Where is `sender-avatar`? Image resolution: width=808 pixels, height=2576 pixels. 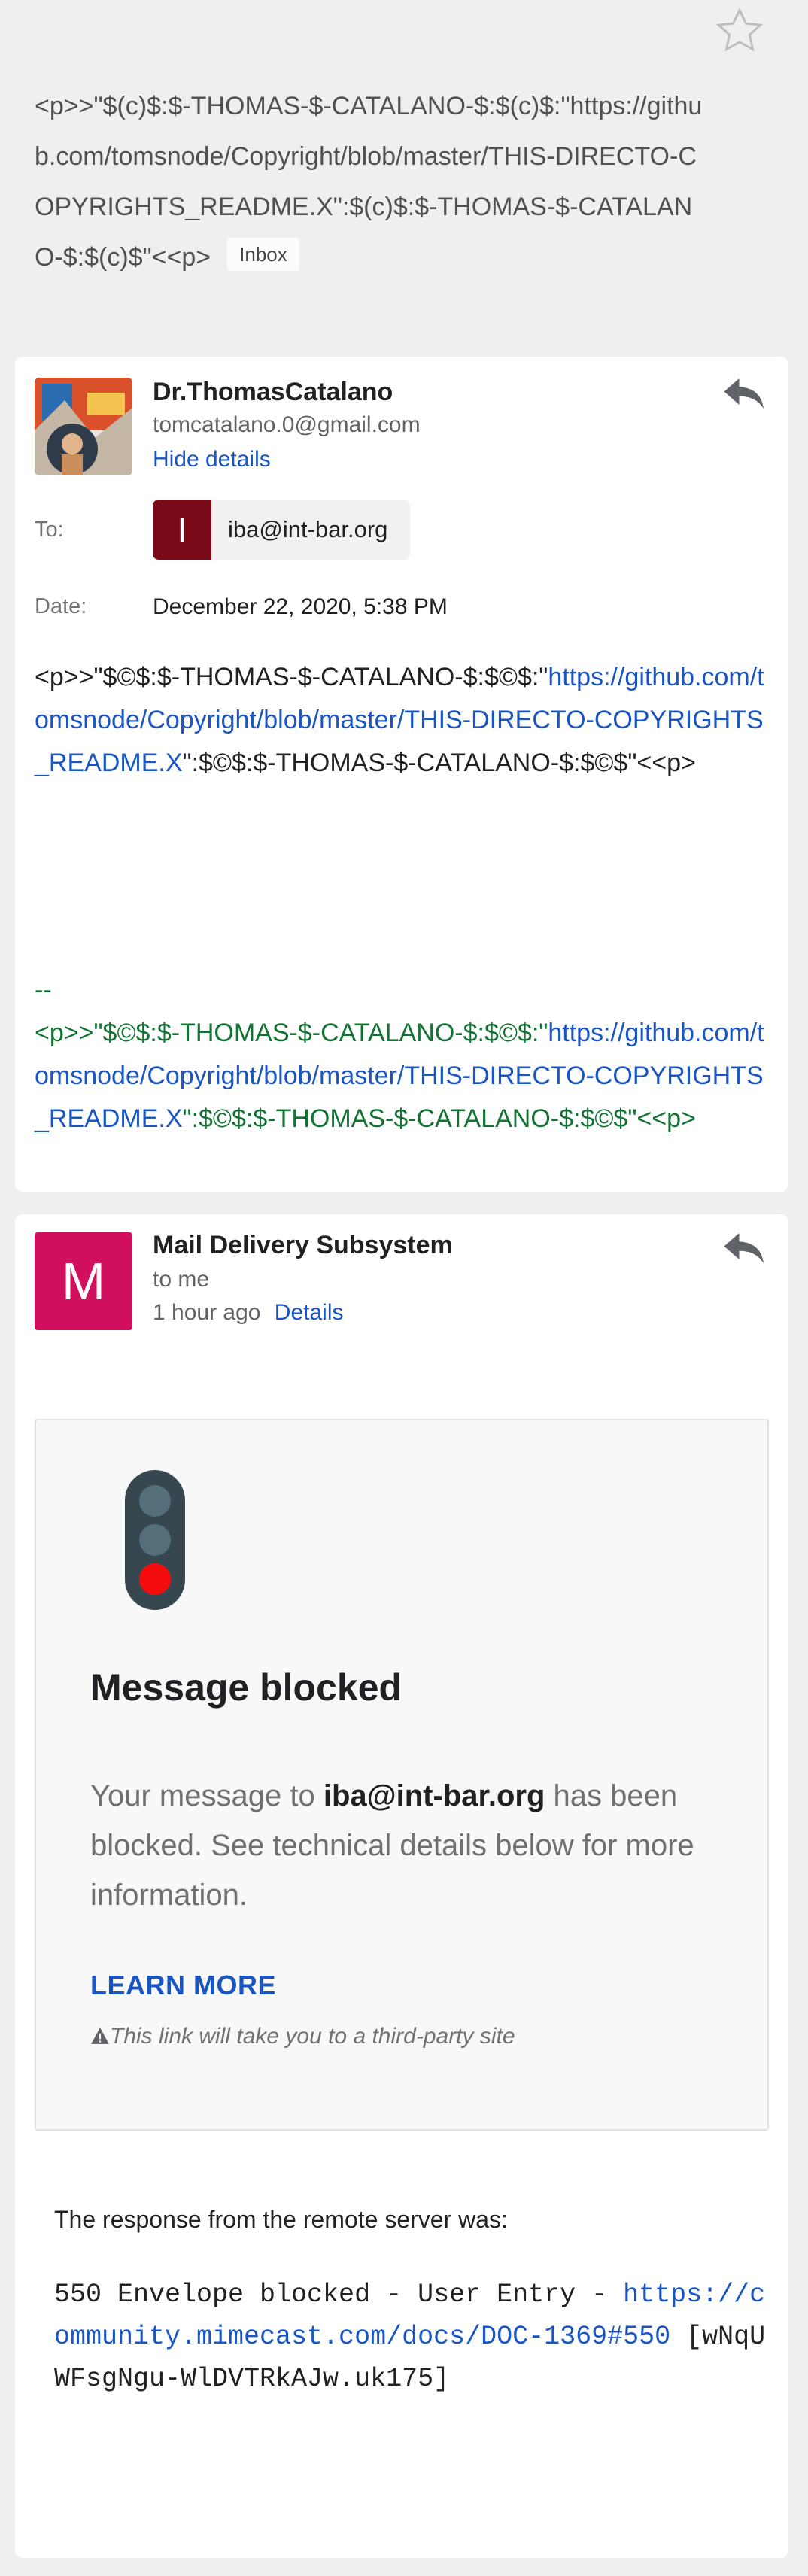
sender-avatar is located at coordinates (83, 426).